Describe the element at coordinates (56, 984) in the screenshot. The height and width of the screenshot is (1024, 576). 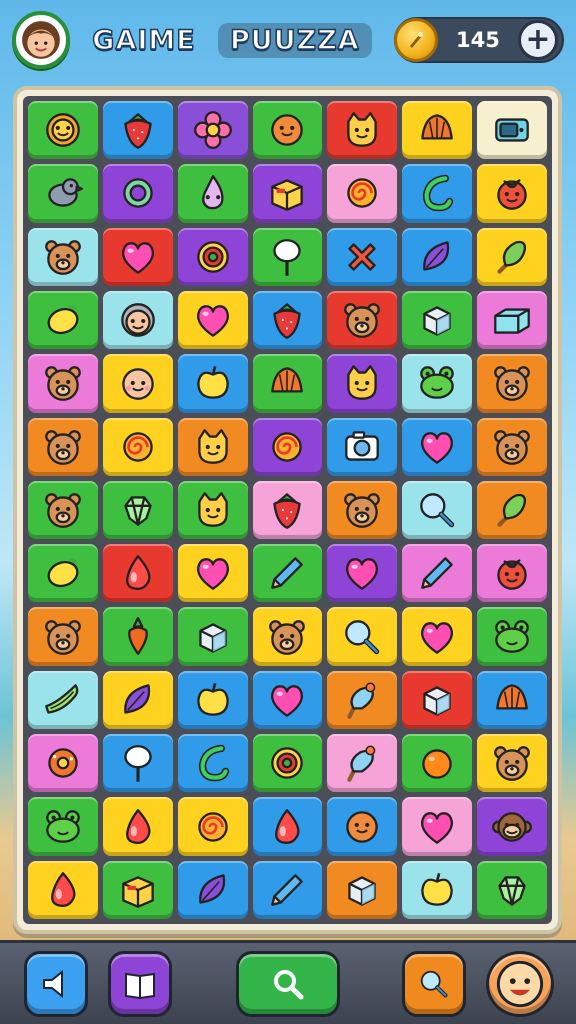
I see `sound-button` at that location.